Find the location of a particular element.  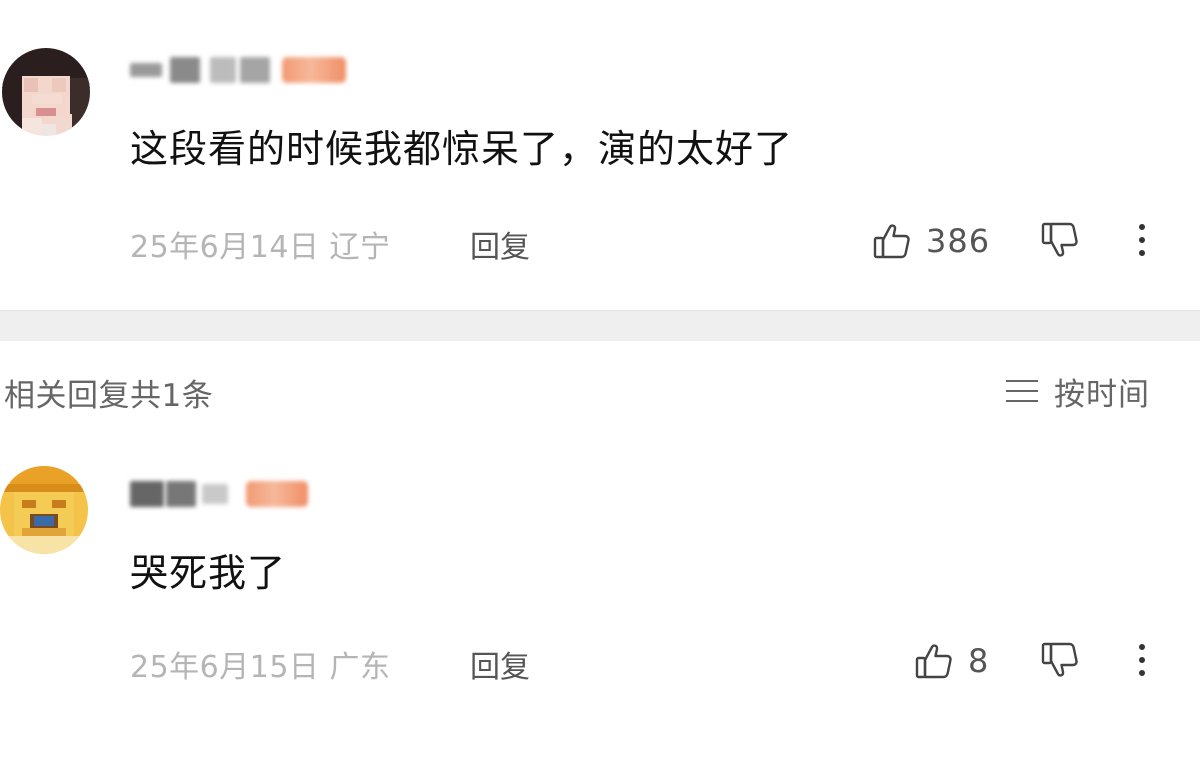

sort-label: 按时间 is located at coordinates (1102, 394).